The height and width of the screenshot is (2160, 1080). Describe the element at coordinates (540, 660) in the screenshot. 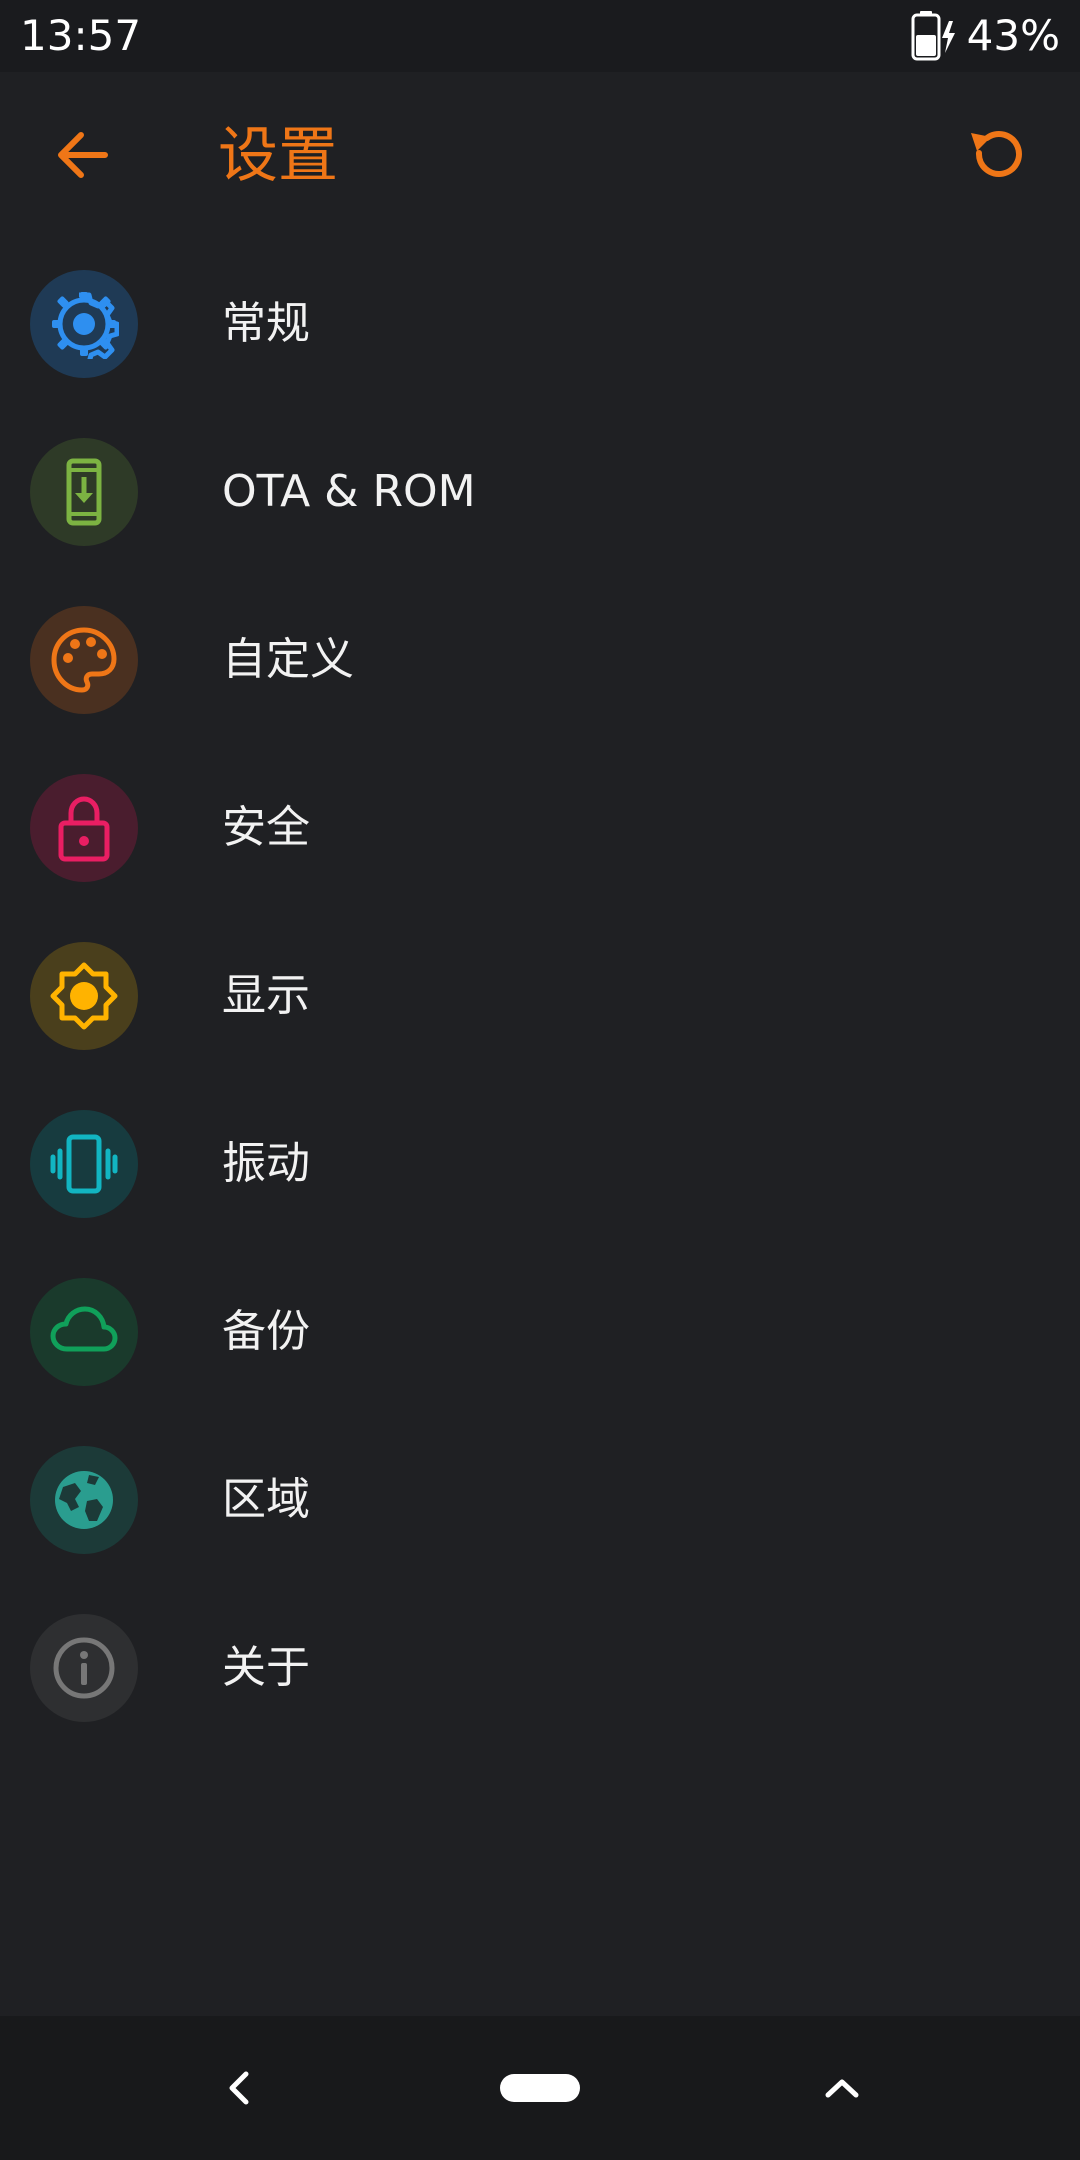

I see `menu-item-customize: 自定义` at that location.